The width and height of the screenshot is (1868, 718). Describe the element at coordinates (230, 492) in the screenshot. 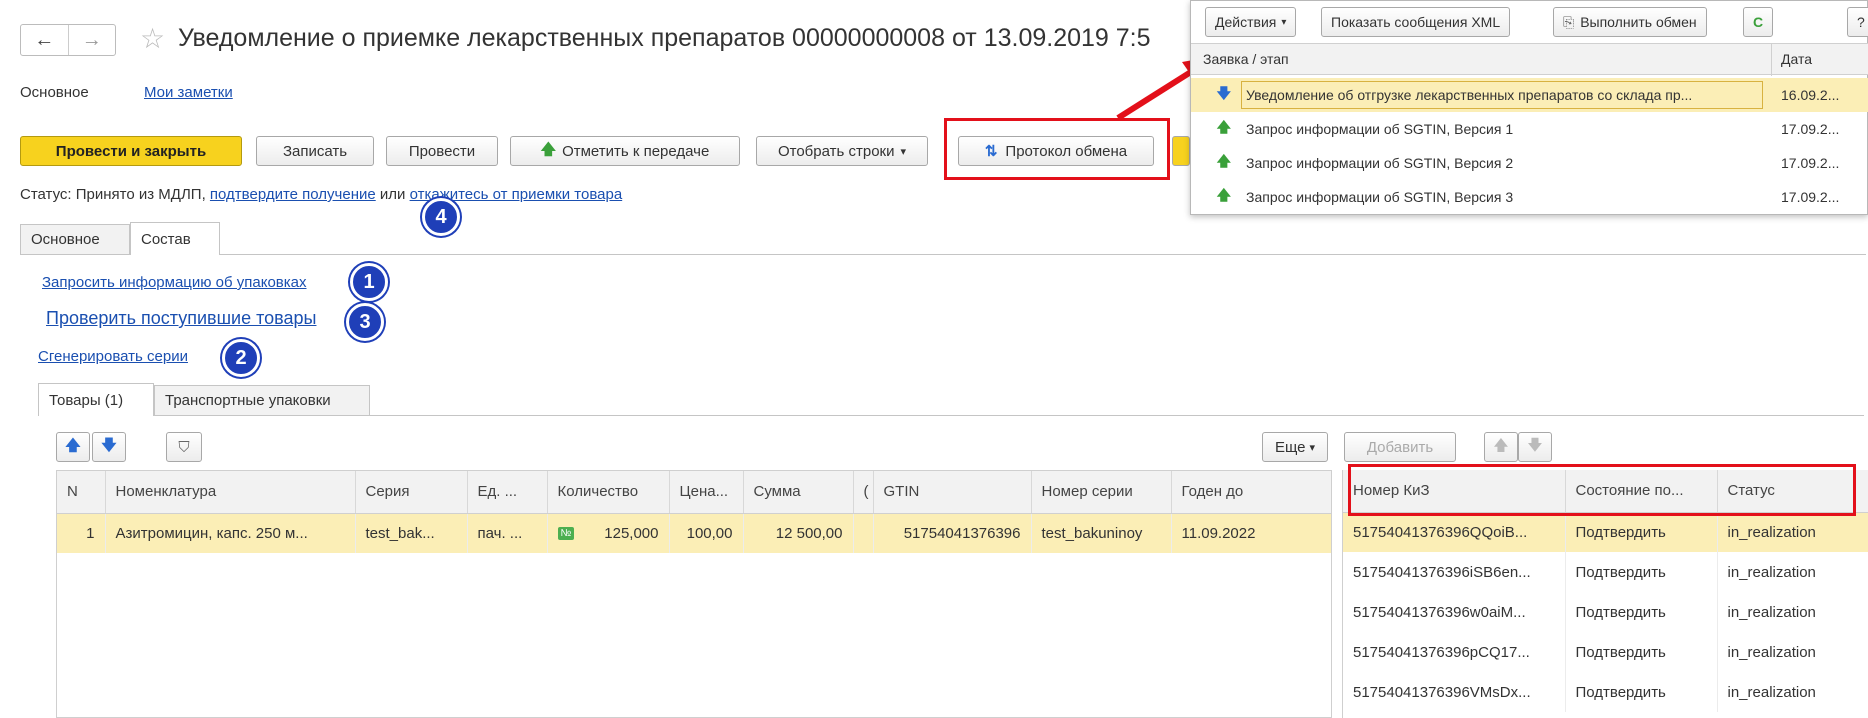

I see `col-nomenclature: Номенклатура` at that location.